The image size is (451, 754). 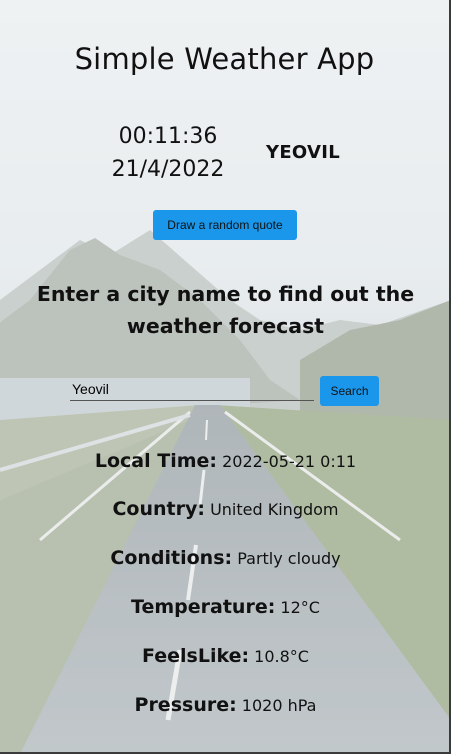 I want to click on clock-date: 21/4/2022, so click(x=168, y=169).